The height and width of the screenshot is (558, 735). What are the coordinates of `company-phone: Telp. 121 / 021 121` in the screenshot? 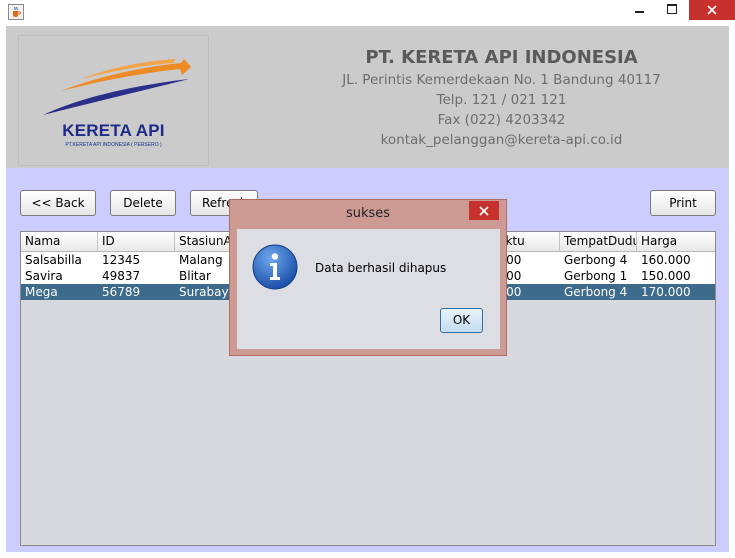 It's located at (501, 100).